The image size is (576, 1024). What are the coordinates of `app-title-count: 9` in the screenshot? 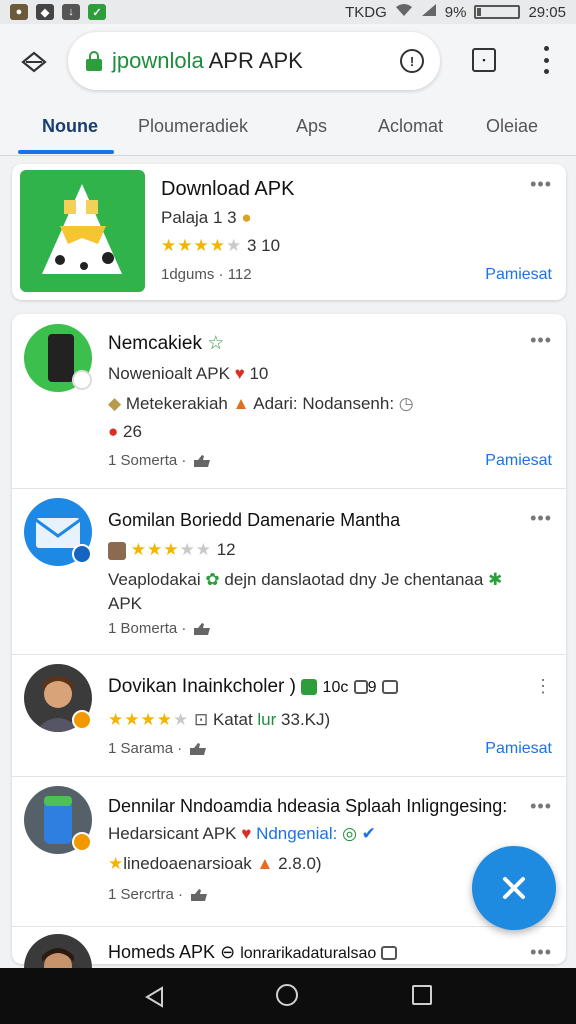 It's located at (372, 687).